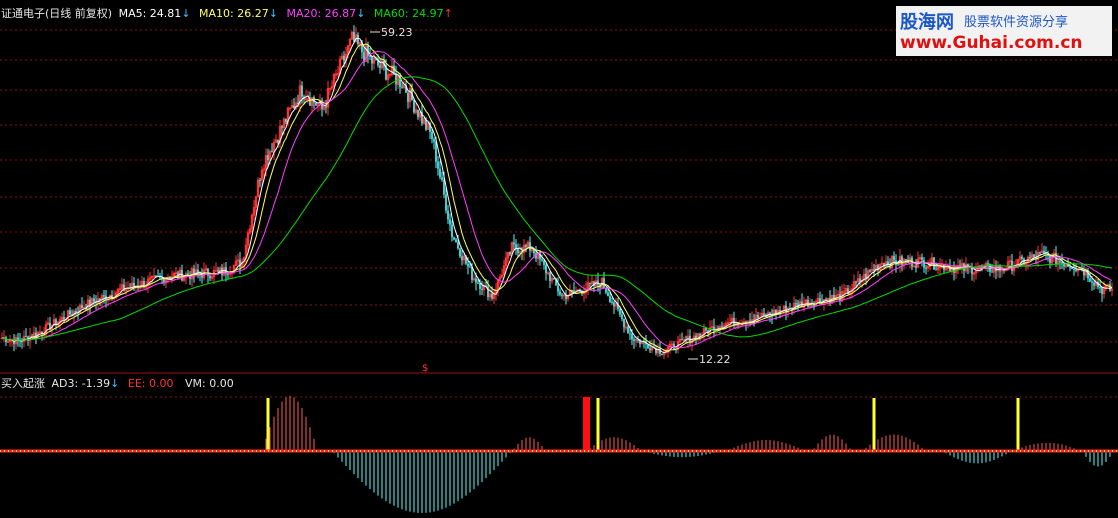 The width and height of the screenshot is (1118, 518). What do you see at coordinates (1004, 31) in the screenshot?
I see `watermark-logo: 股海网 股票软件资源分享 www.Guhai.com.cn` at bounding box center [1004, 31].